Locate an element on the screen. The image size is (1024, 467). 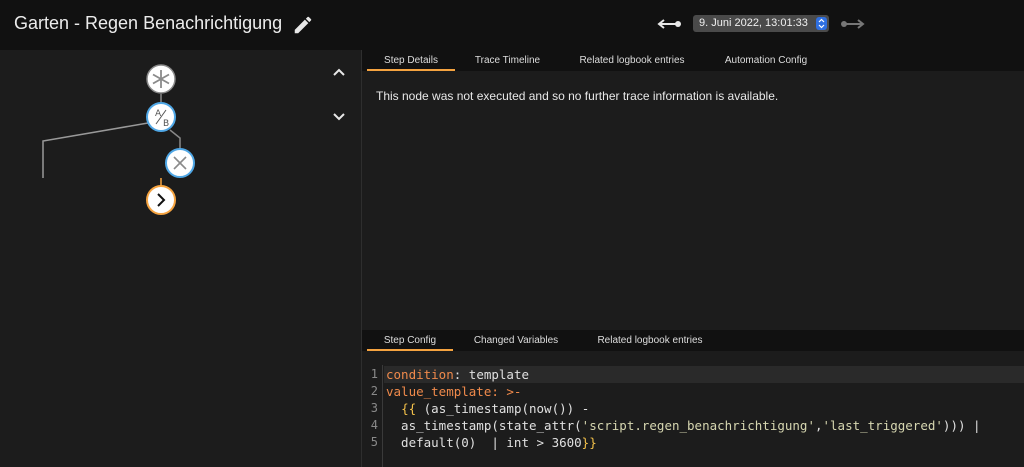
older-trace-icon is located at coordinates (669, 24).